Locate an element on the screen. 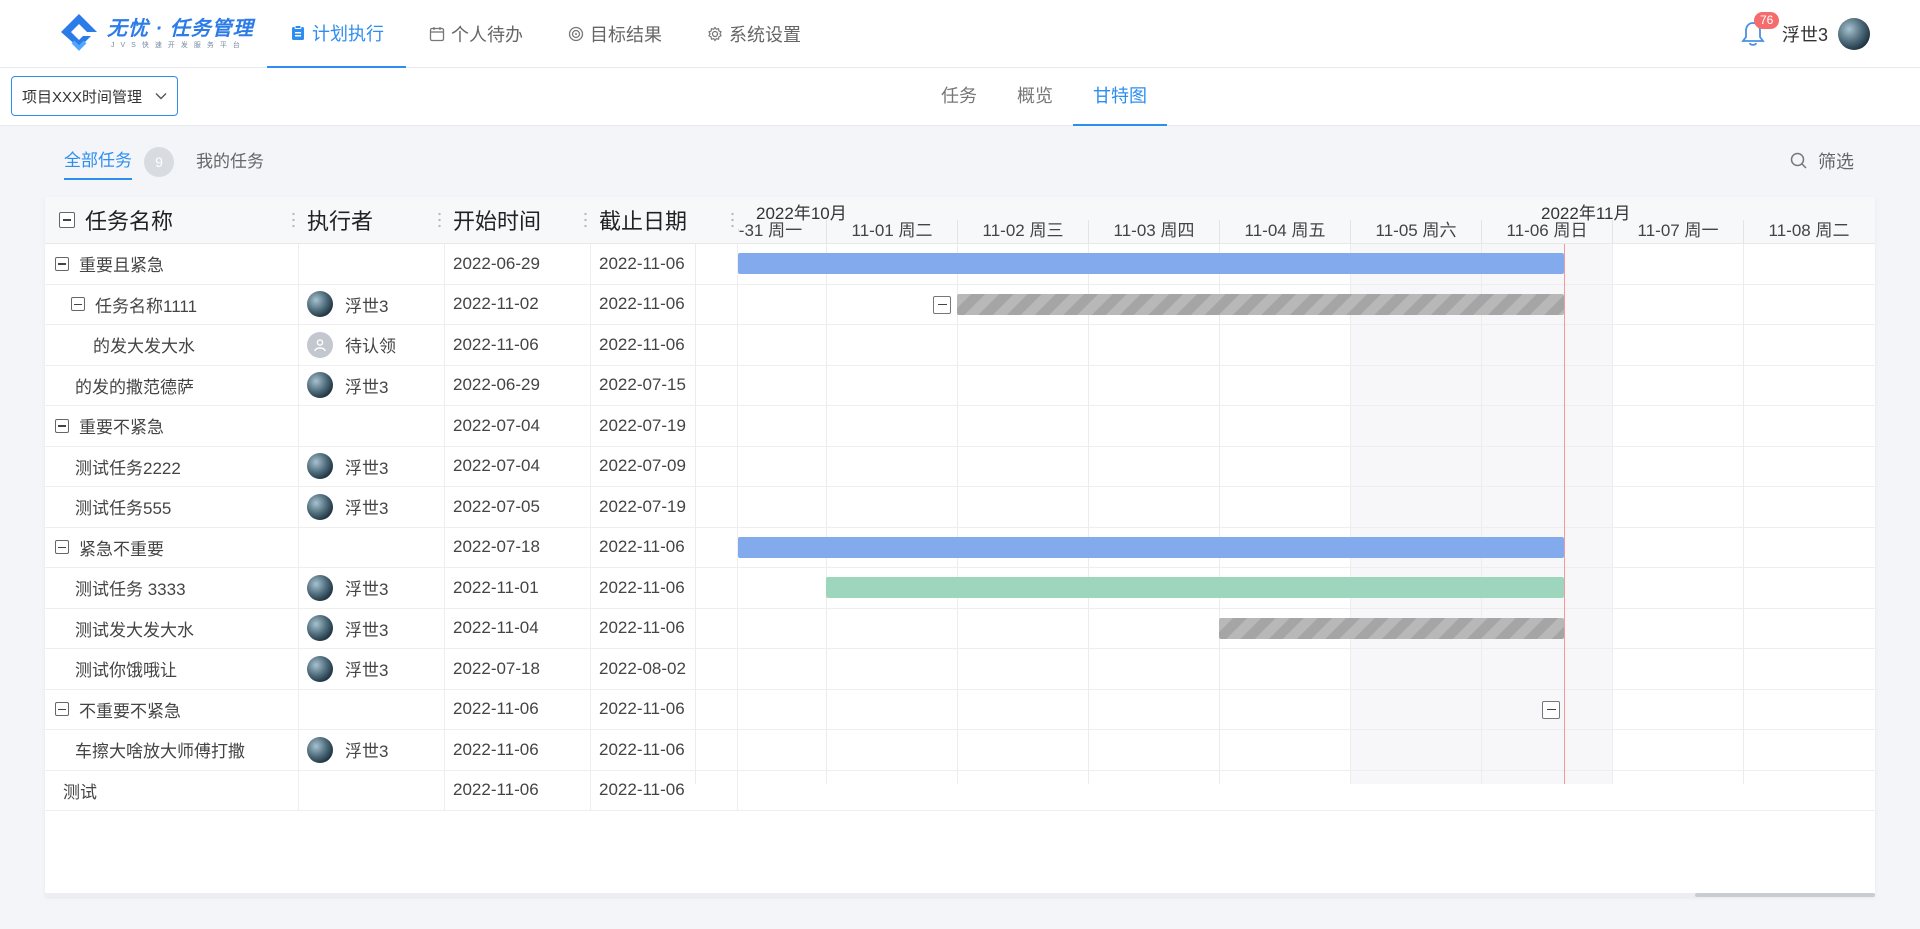  task-name-cell: 车擦大啥放大师傅打撒 is located at coordinates (172, 750).